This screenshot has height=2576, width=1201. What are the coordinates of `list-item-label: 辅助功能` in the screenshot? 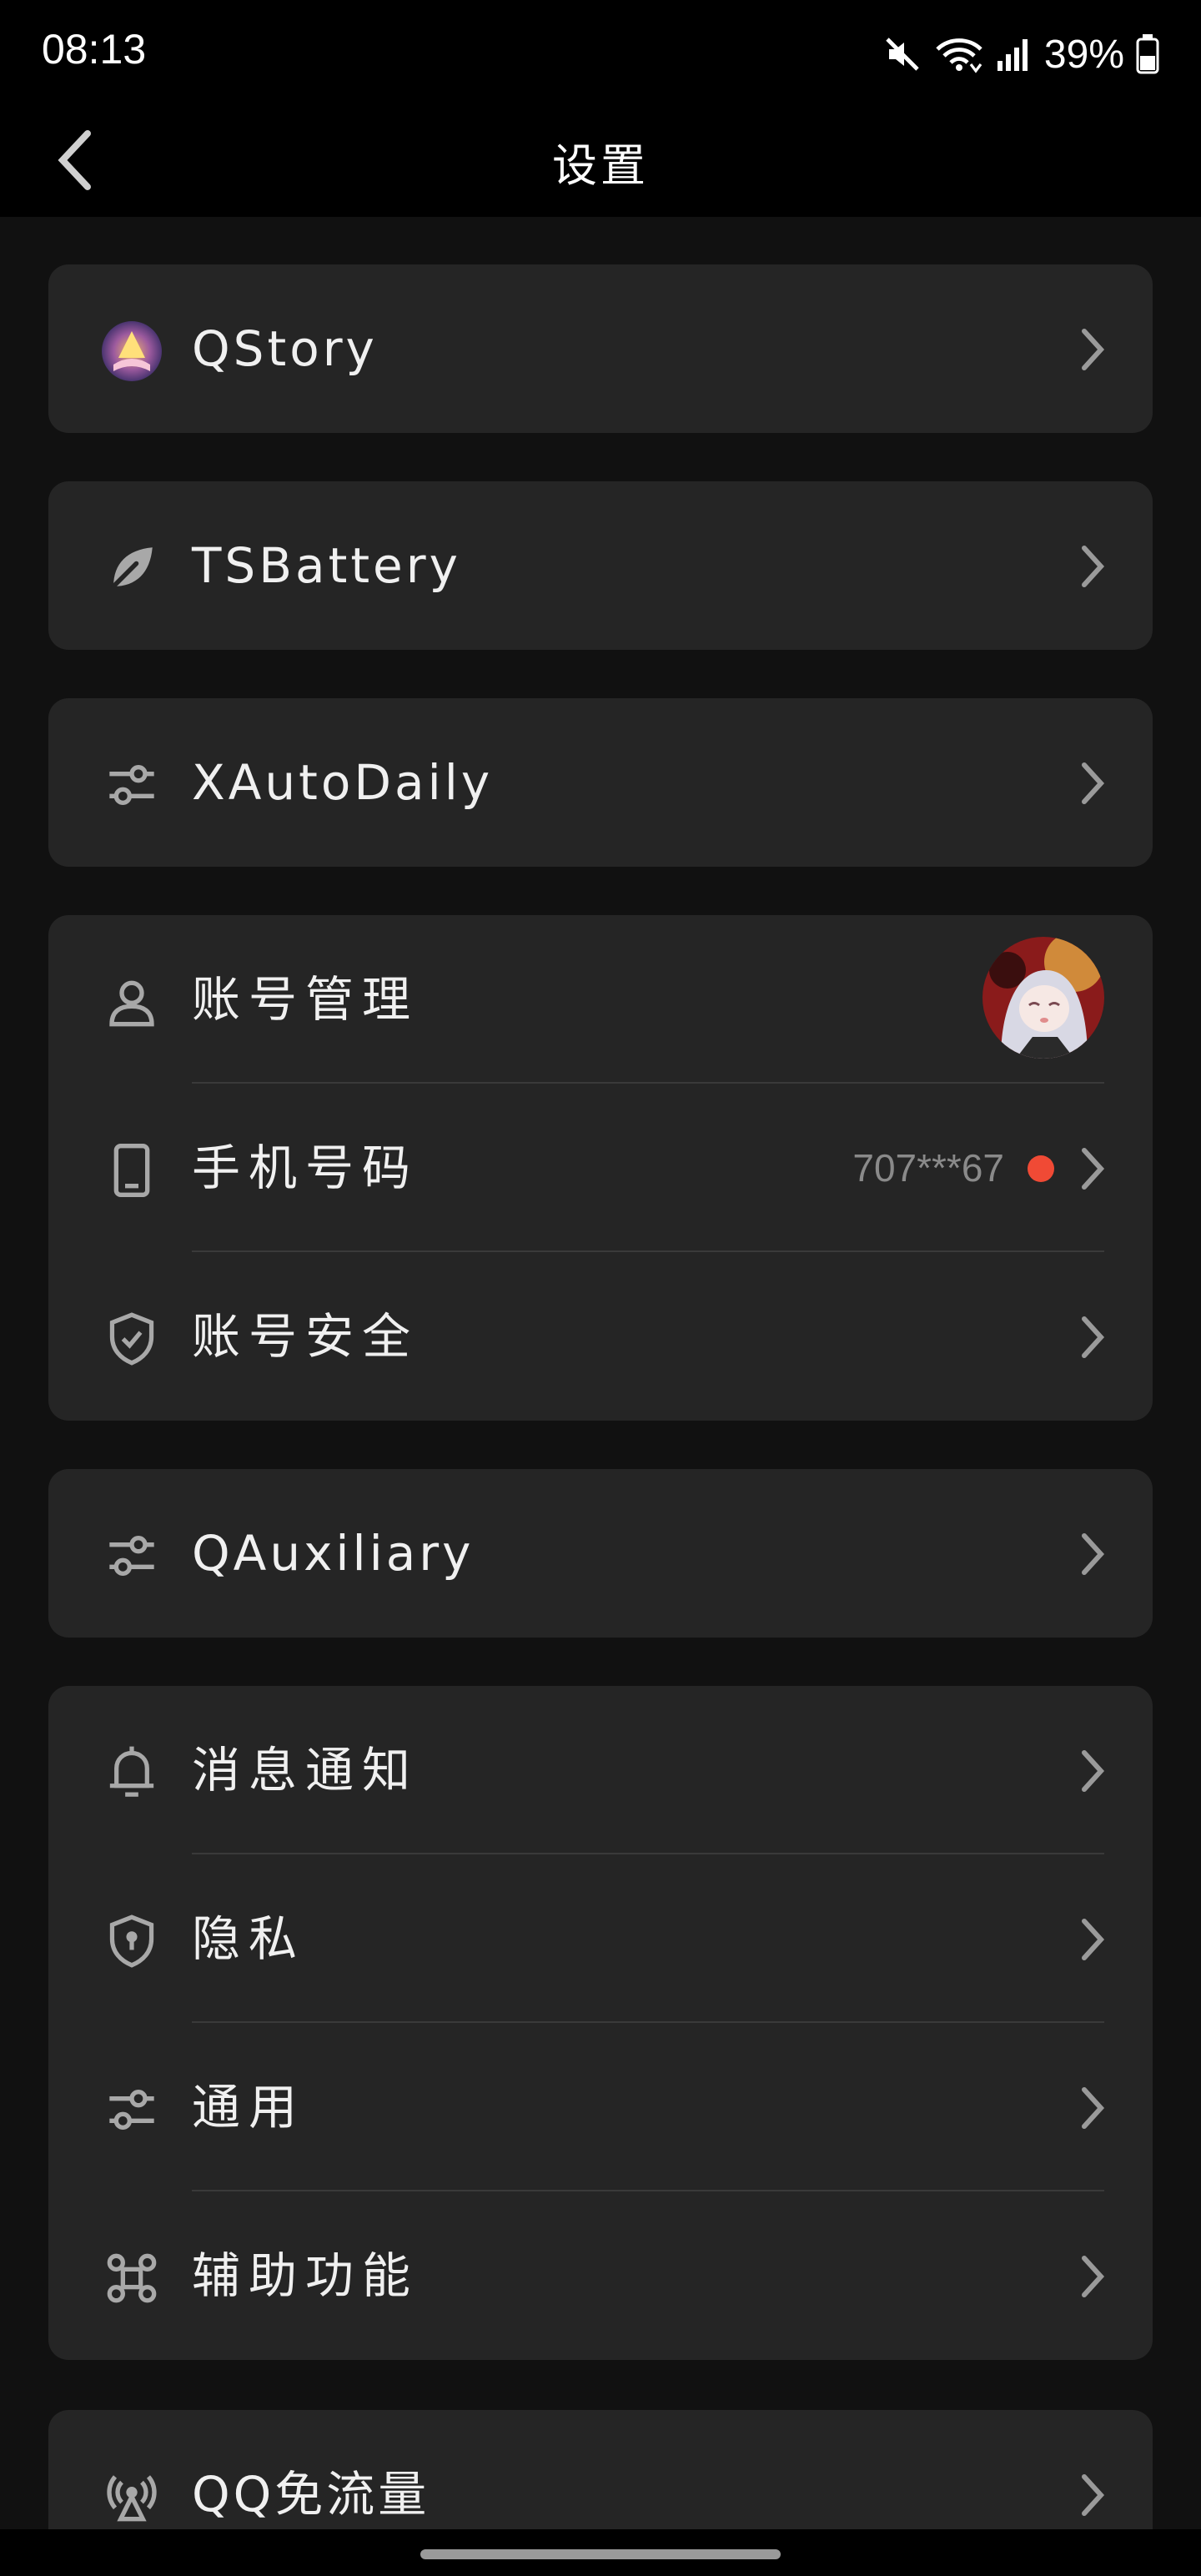 It's located at (306, 2275).